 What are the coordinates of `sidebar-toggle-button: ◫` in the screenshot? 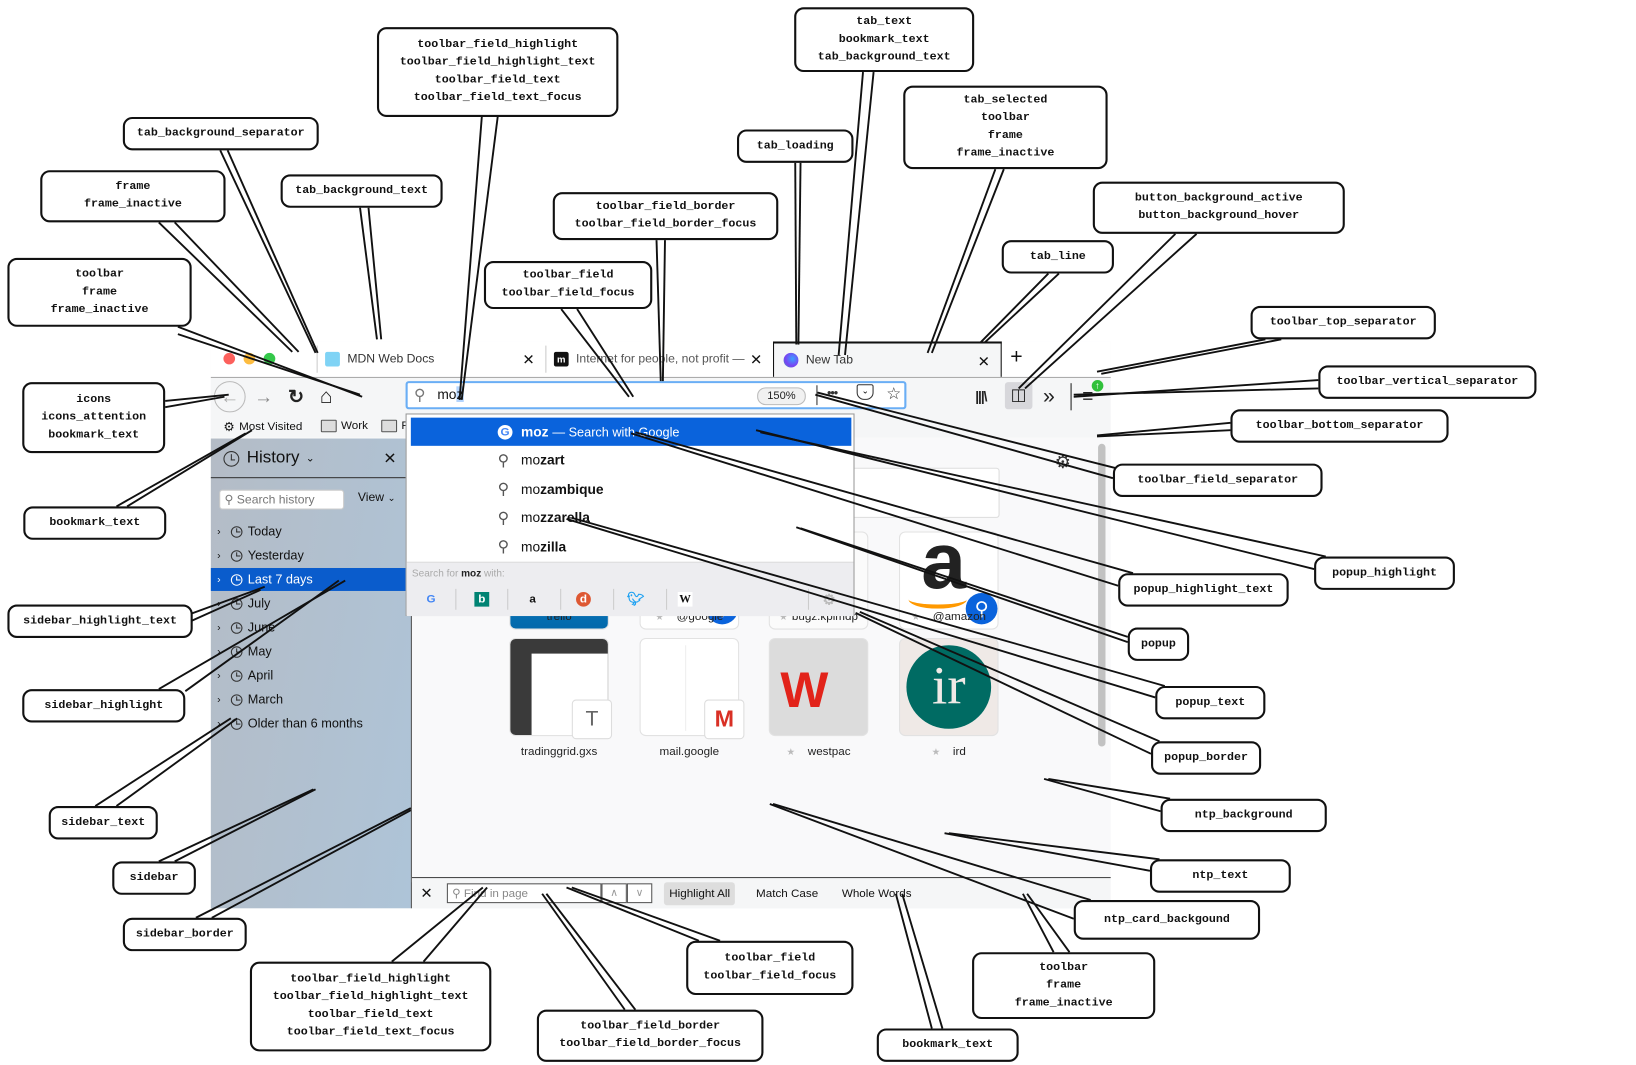 It's located at (1018, 396).